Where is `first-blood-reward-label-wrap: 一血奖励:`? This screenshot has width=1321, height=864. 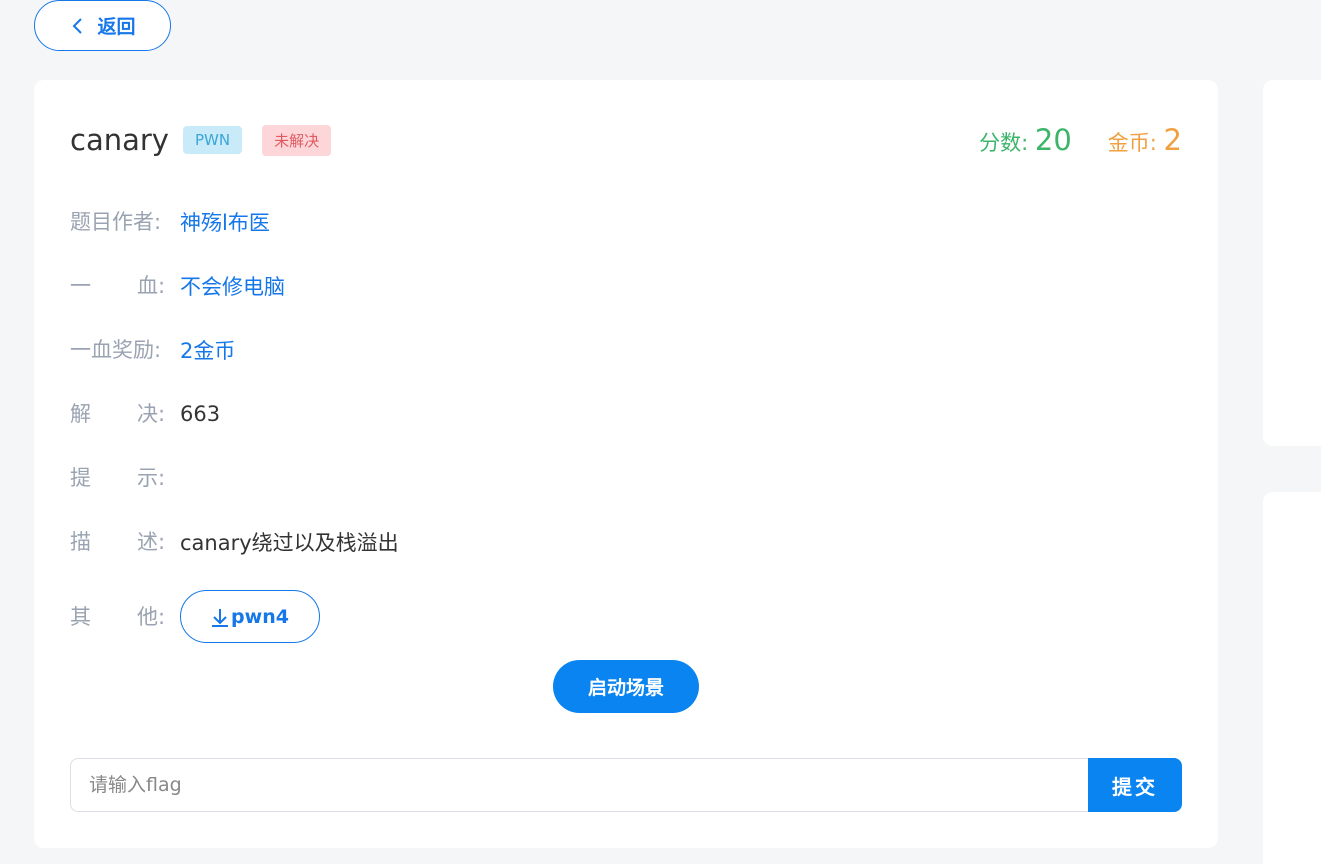
first-blood-reward-label-wrap: 一血奖励: is located at coordinates (125, 350).